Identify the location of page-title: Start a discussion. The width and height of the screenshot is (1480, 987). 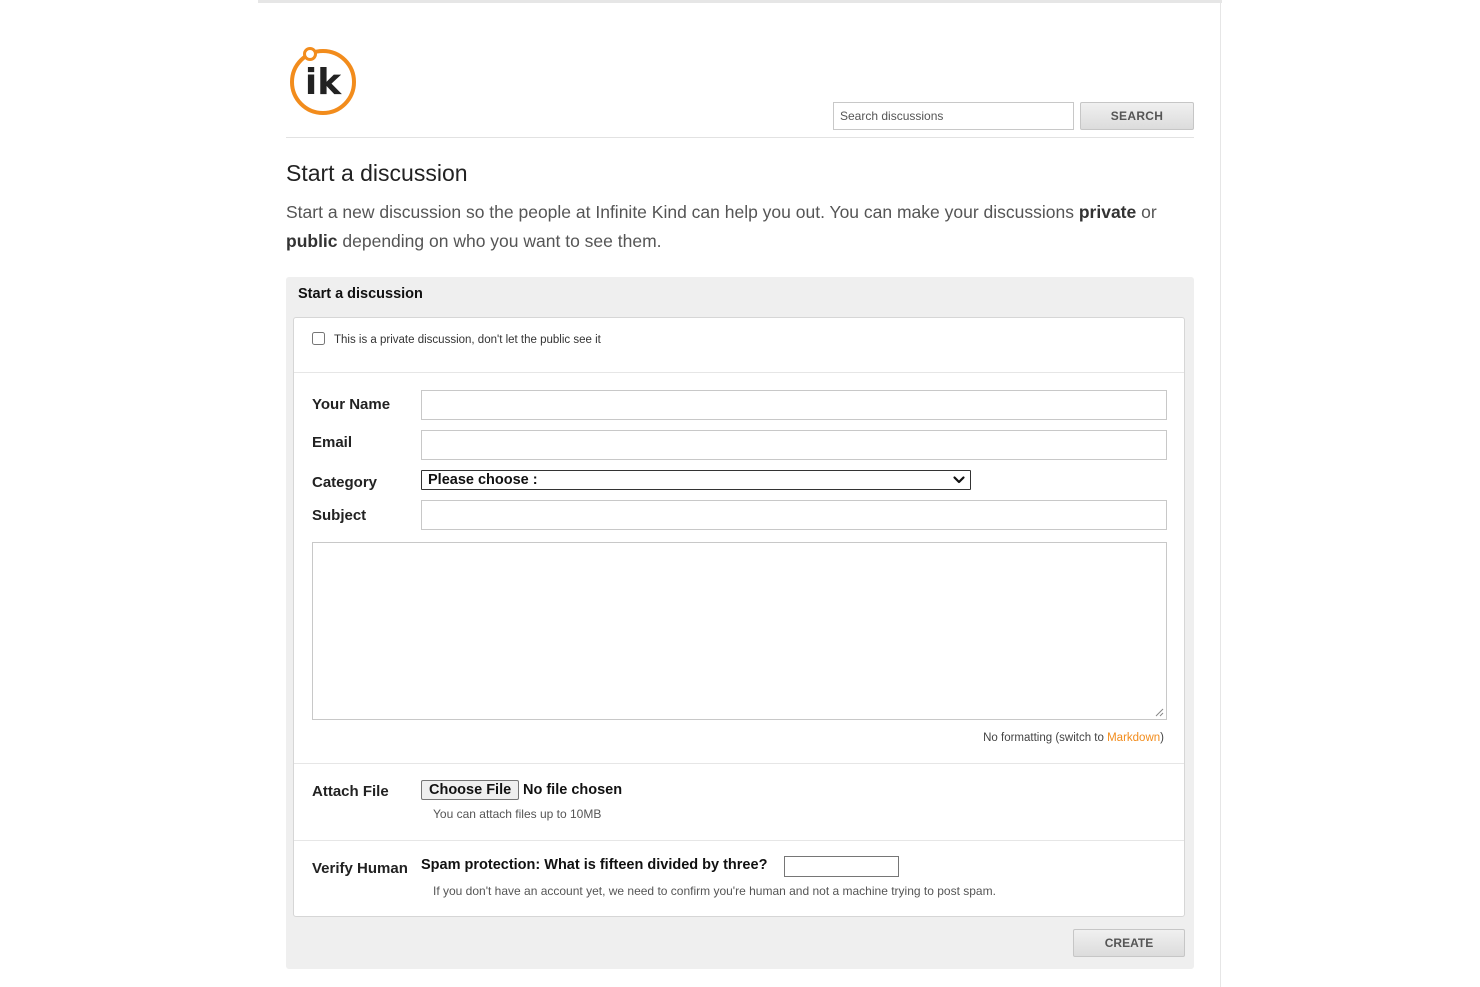
(377, 173).